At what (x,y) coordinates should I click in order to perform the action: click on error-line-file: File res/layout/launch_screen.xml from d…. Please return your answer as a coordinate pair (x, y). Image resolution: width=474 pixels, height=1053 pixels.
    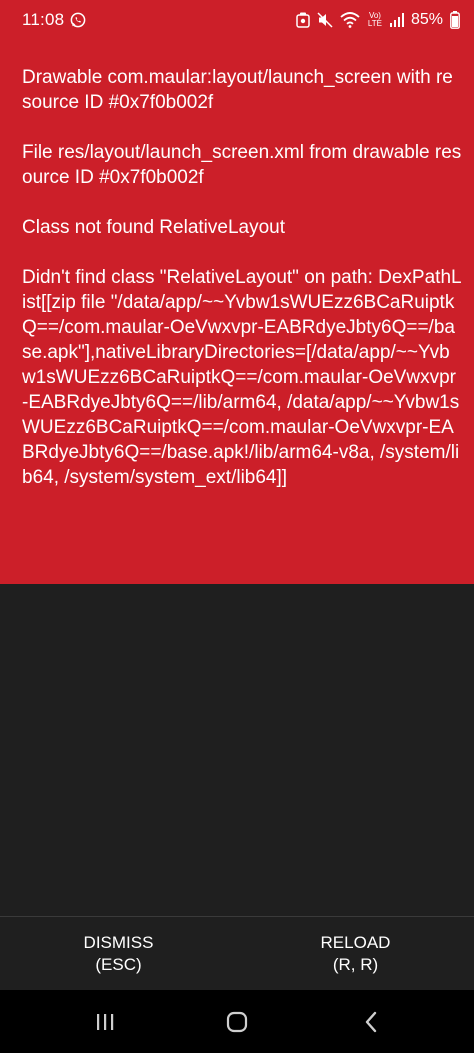
    Looking at the image, I should click on (242, 165).